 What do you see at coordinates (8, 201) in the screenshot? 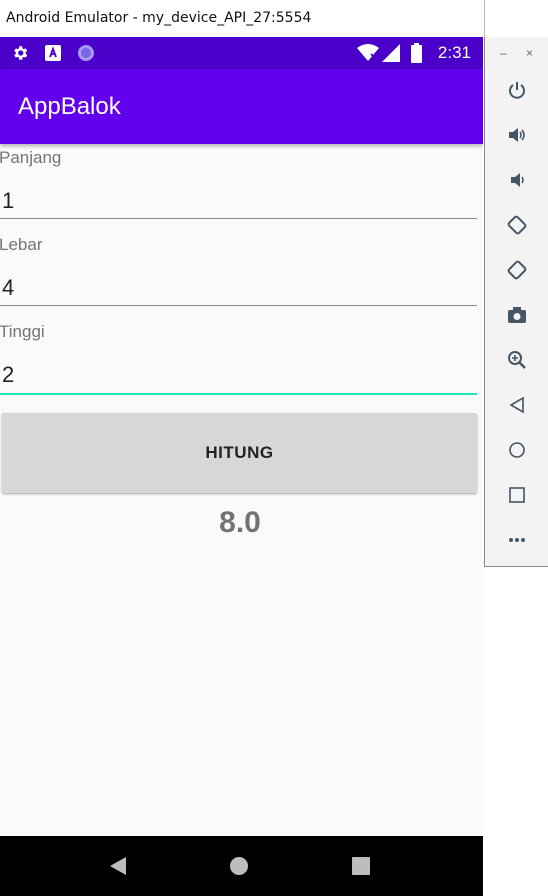
I see `panjang-input: 1` at bounding box center [8, 201].